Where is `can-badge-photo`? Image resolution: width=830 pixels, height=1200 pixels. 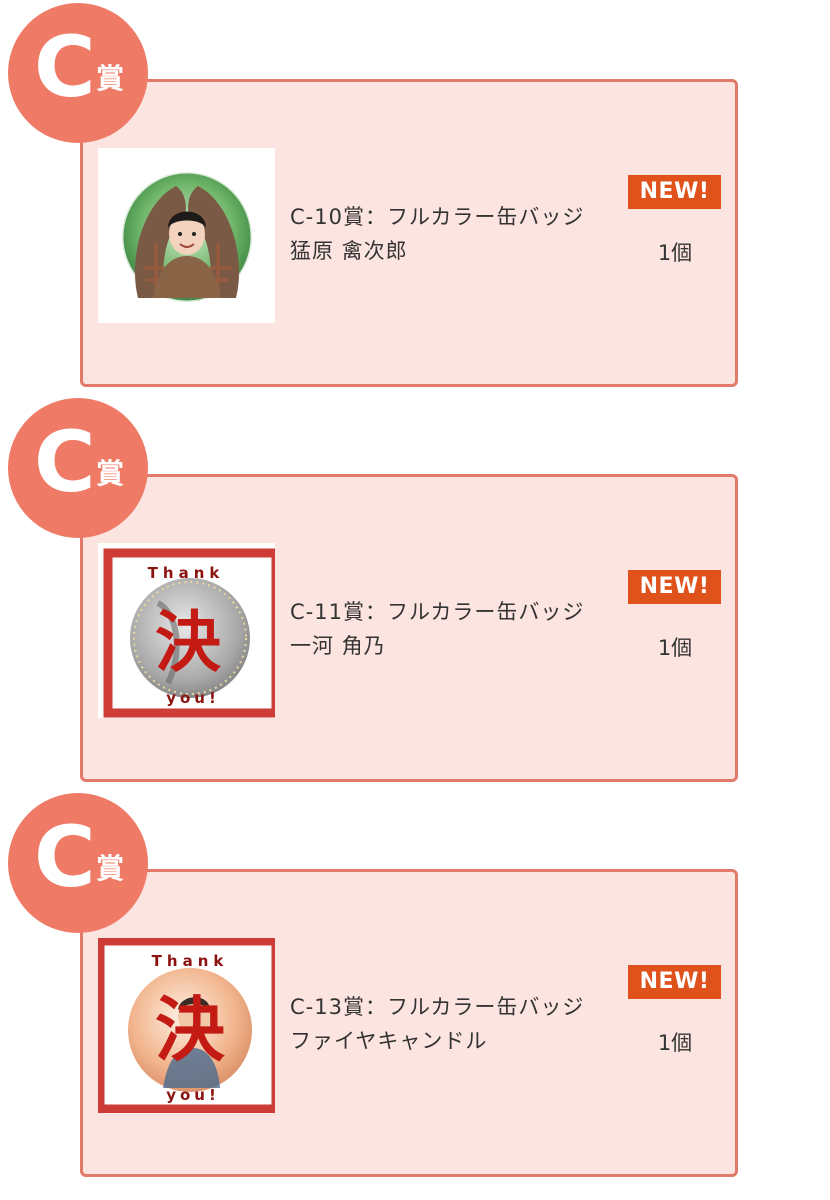 can-badge-photo is located at coordinates (187, 237).